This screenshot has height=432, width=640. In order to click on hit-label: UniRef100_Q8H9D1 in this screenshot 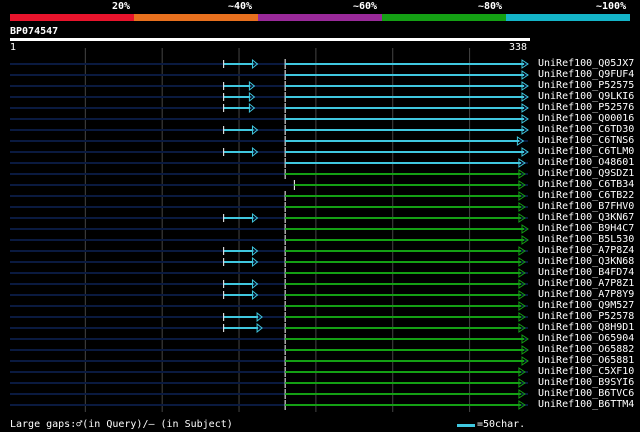, I will do `click(586, 327)`.